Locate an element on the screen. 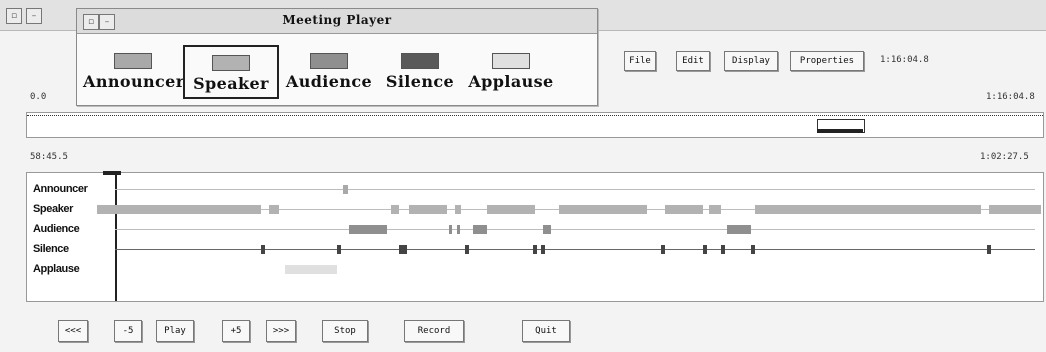 The image size is (1046, 352). overview-zoom-window-handle is located at coordinates (840, 131).